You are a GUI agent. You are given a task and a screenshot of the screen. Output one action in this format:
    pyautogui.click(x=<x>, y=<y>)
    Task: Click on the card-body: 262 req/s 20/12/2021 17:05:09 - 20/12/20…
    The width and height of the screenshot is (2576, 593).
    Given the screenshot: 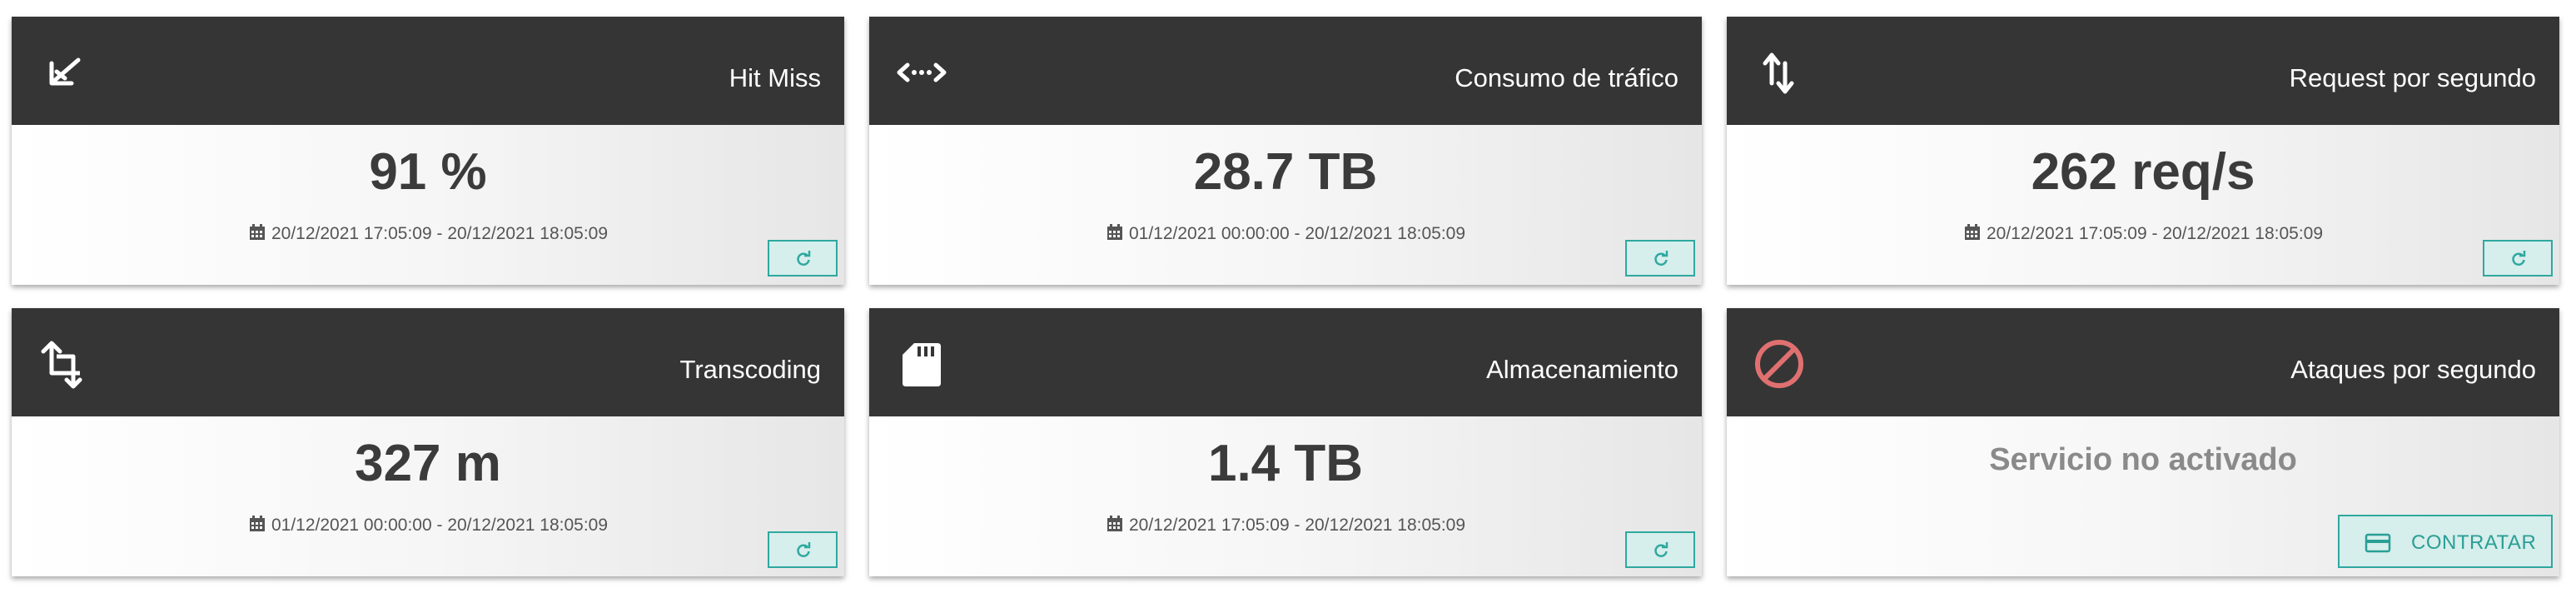 What is the action you would take?
    pyautogui.click(x=2143, y=205)
    